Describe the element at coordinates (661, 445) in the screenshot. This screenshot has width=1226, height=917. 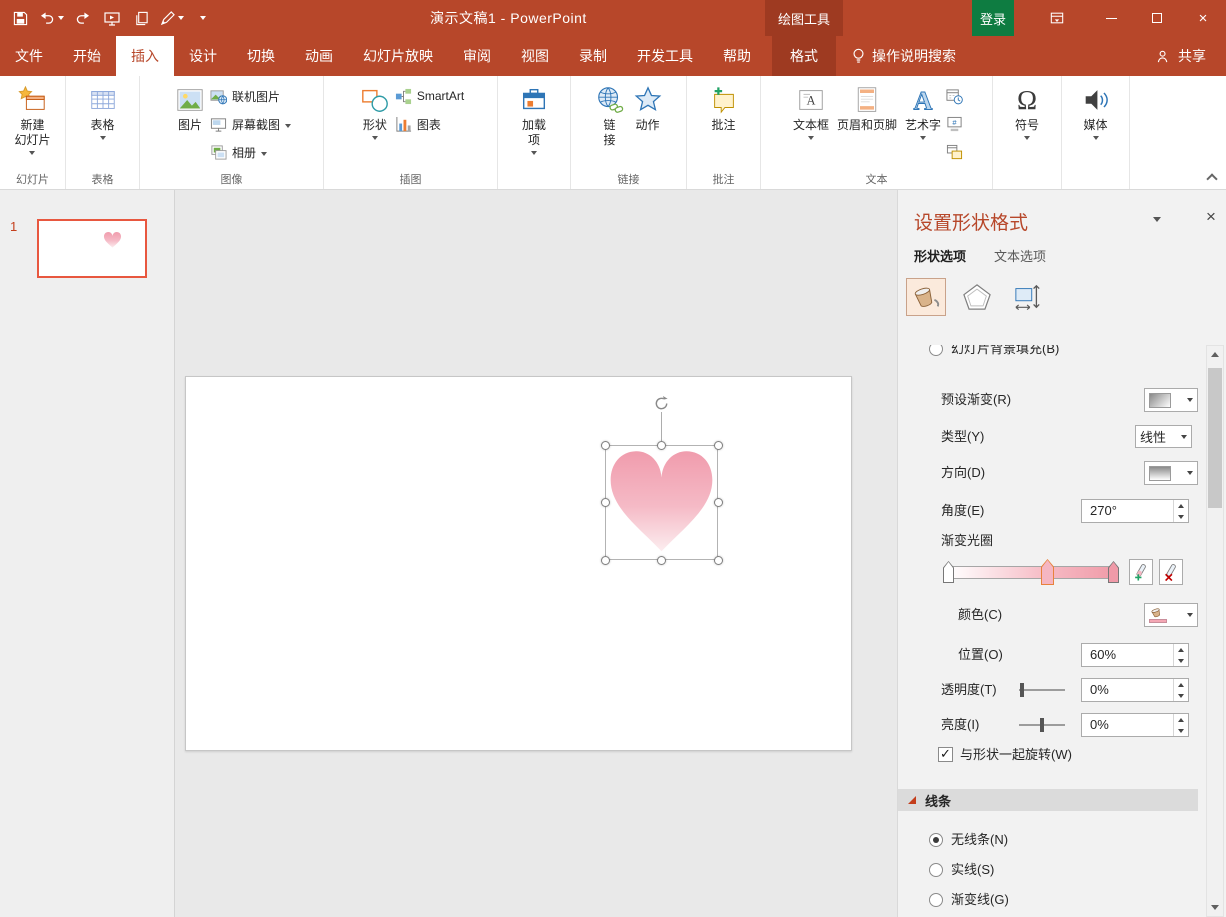
I see `resize-handle-n` at that location.